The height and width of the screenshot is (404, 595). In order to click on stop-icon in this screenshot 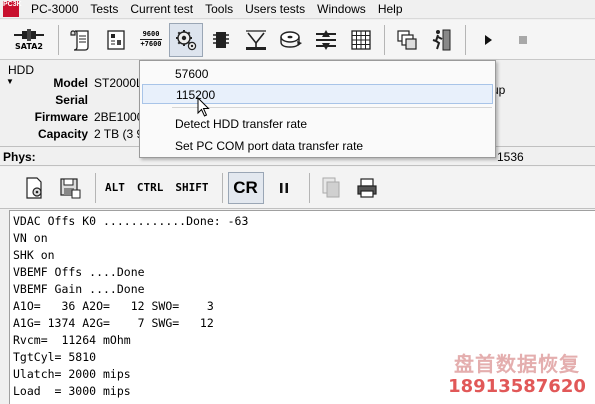, I will do `click(523, 39)`.